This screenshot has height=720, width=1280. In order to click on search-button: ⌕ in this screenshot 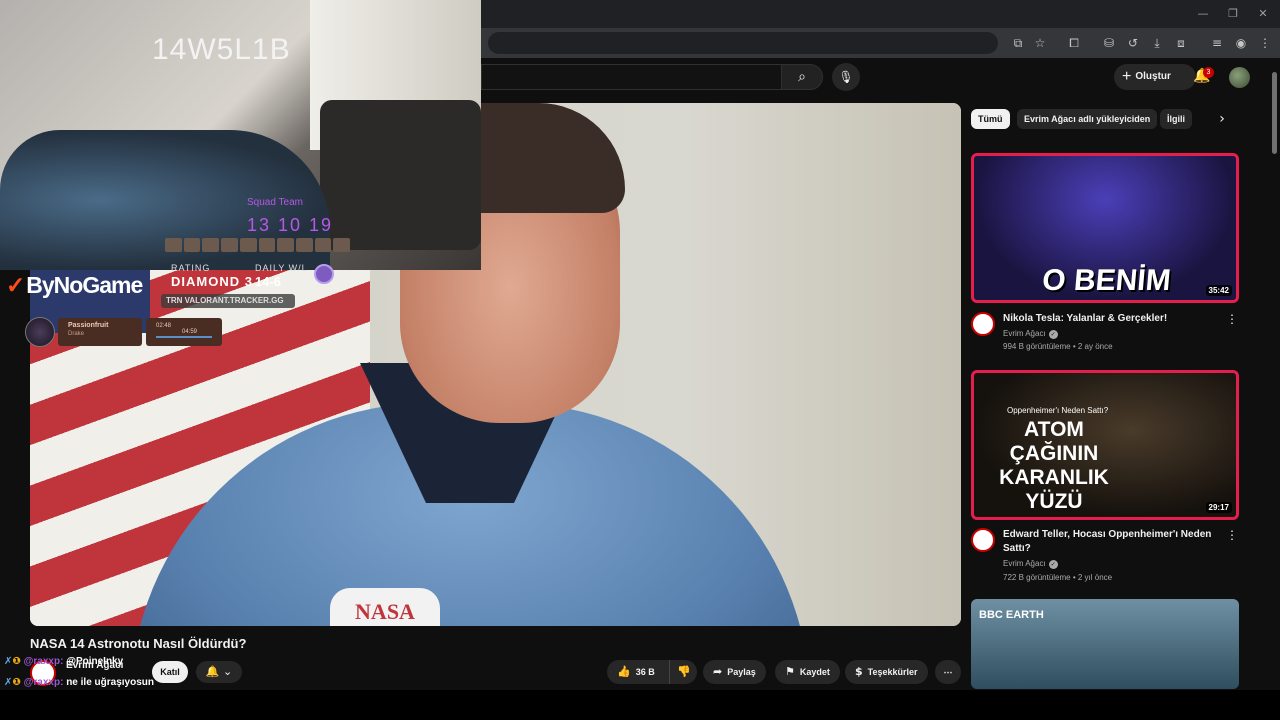, I will do `click(802, 77)`.